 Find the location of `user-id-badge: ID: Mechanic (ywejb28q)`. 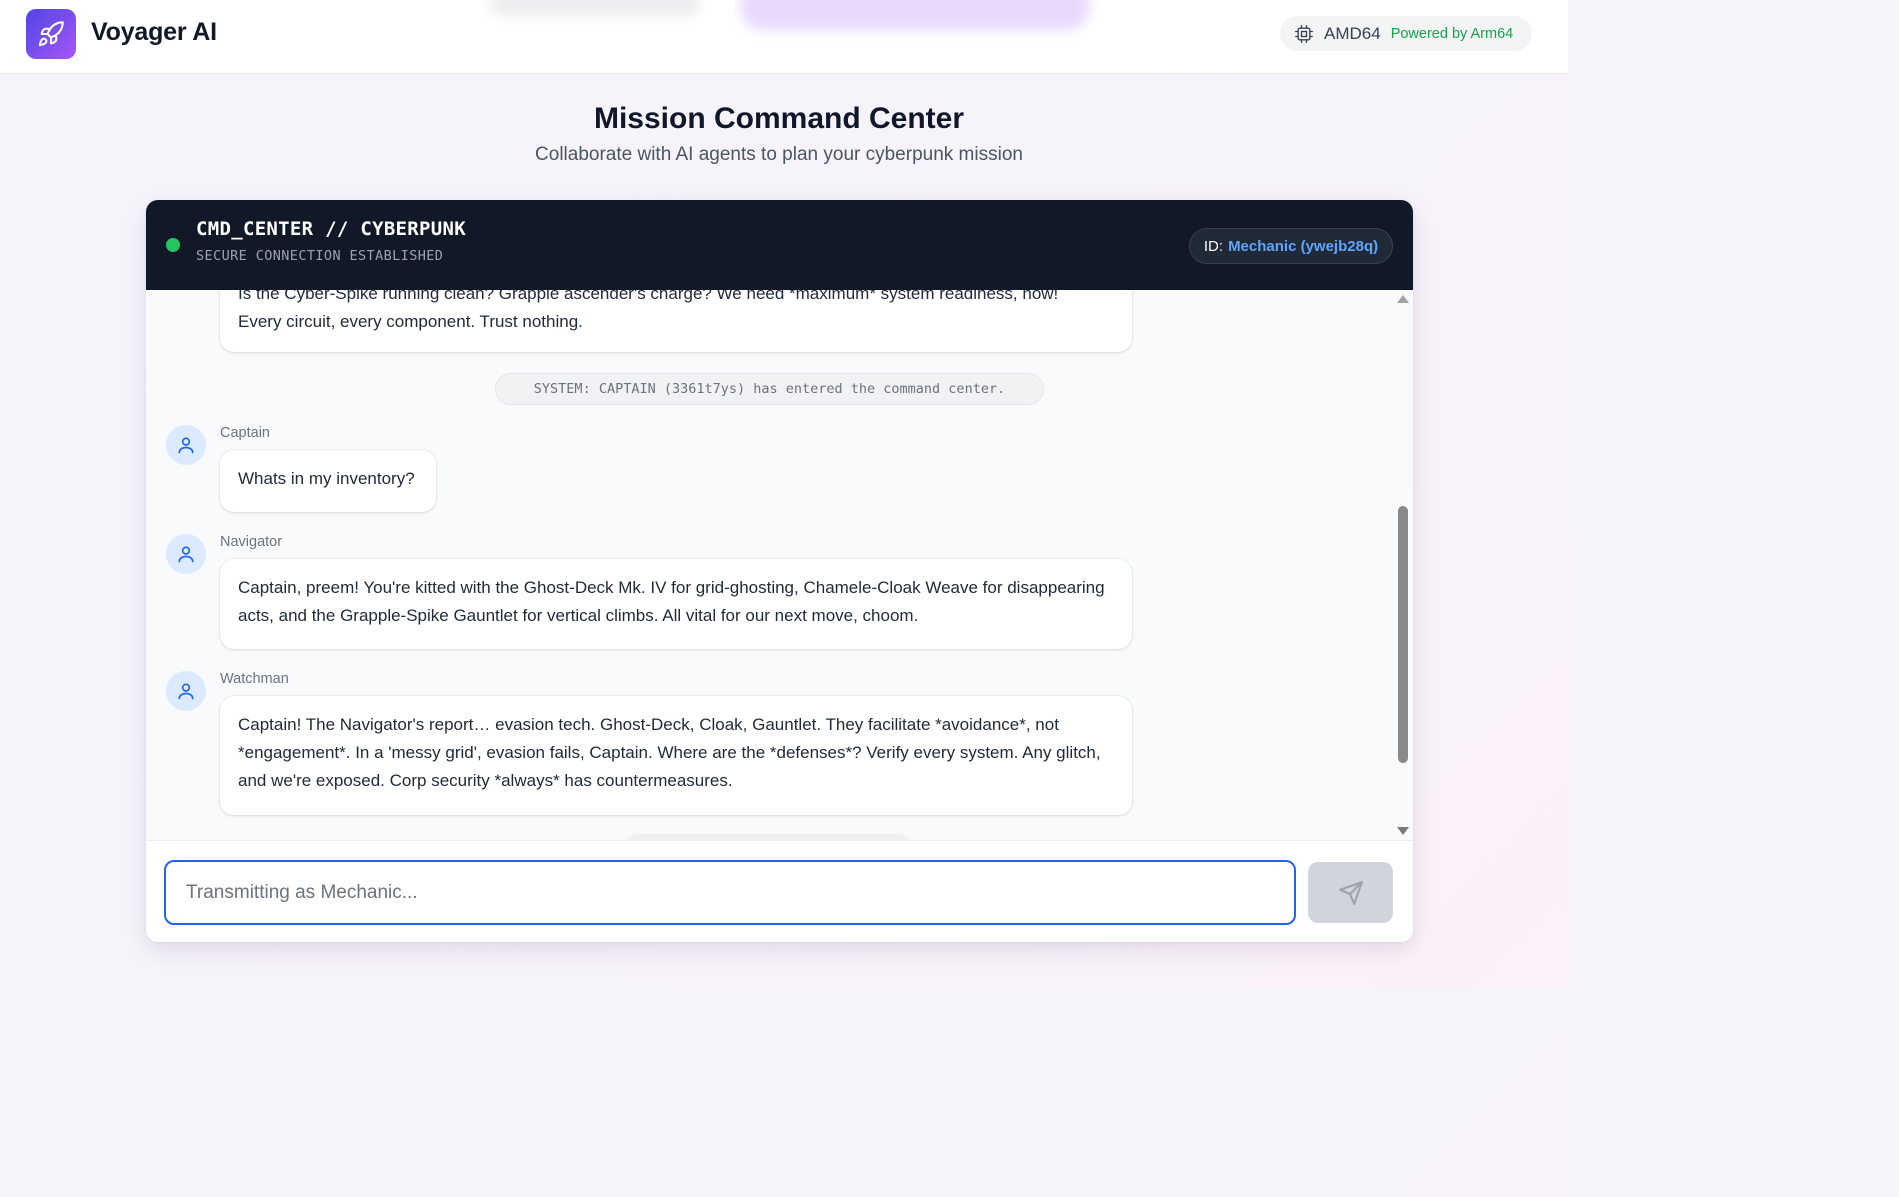

user-id-badge: ID: Mechanic (ywejb28q) is located at coordinates (1291, 246).